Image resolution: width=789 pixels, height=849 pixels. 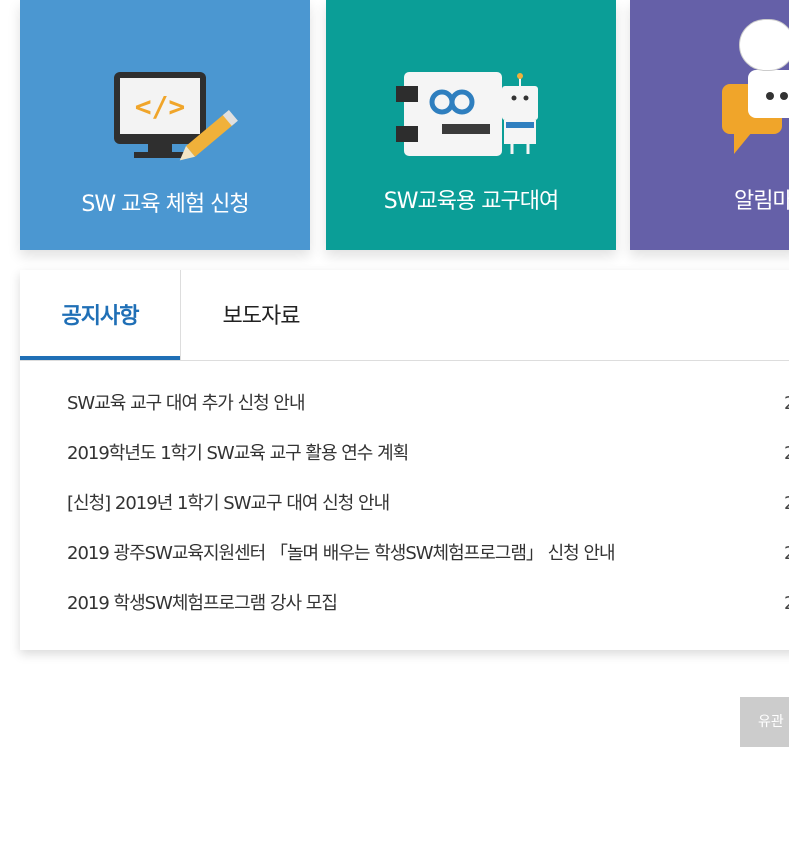 I want to click on tab-bar: 공지사항 보도자료, so click(x=404, y=315).